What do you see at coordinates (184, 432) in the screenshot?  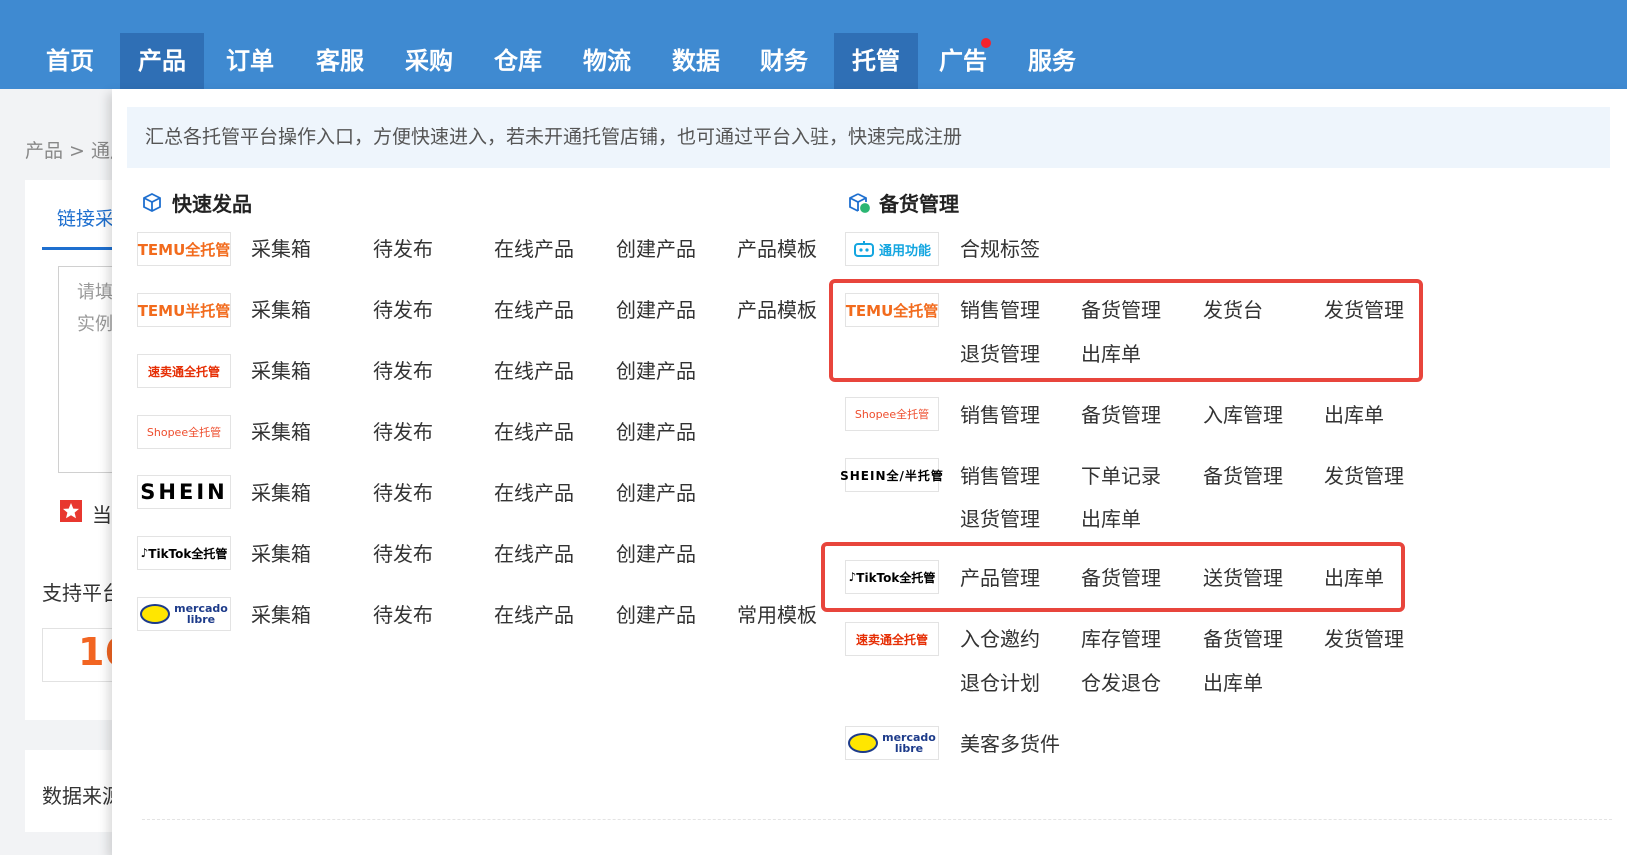 I see `shopee-full-logo: Shopee全托管` at bounding box center [184, 432].